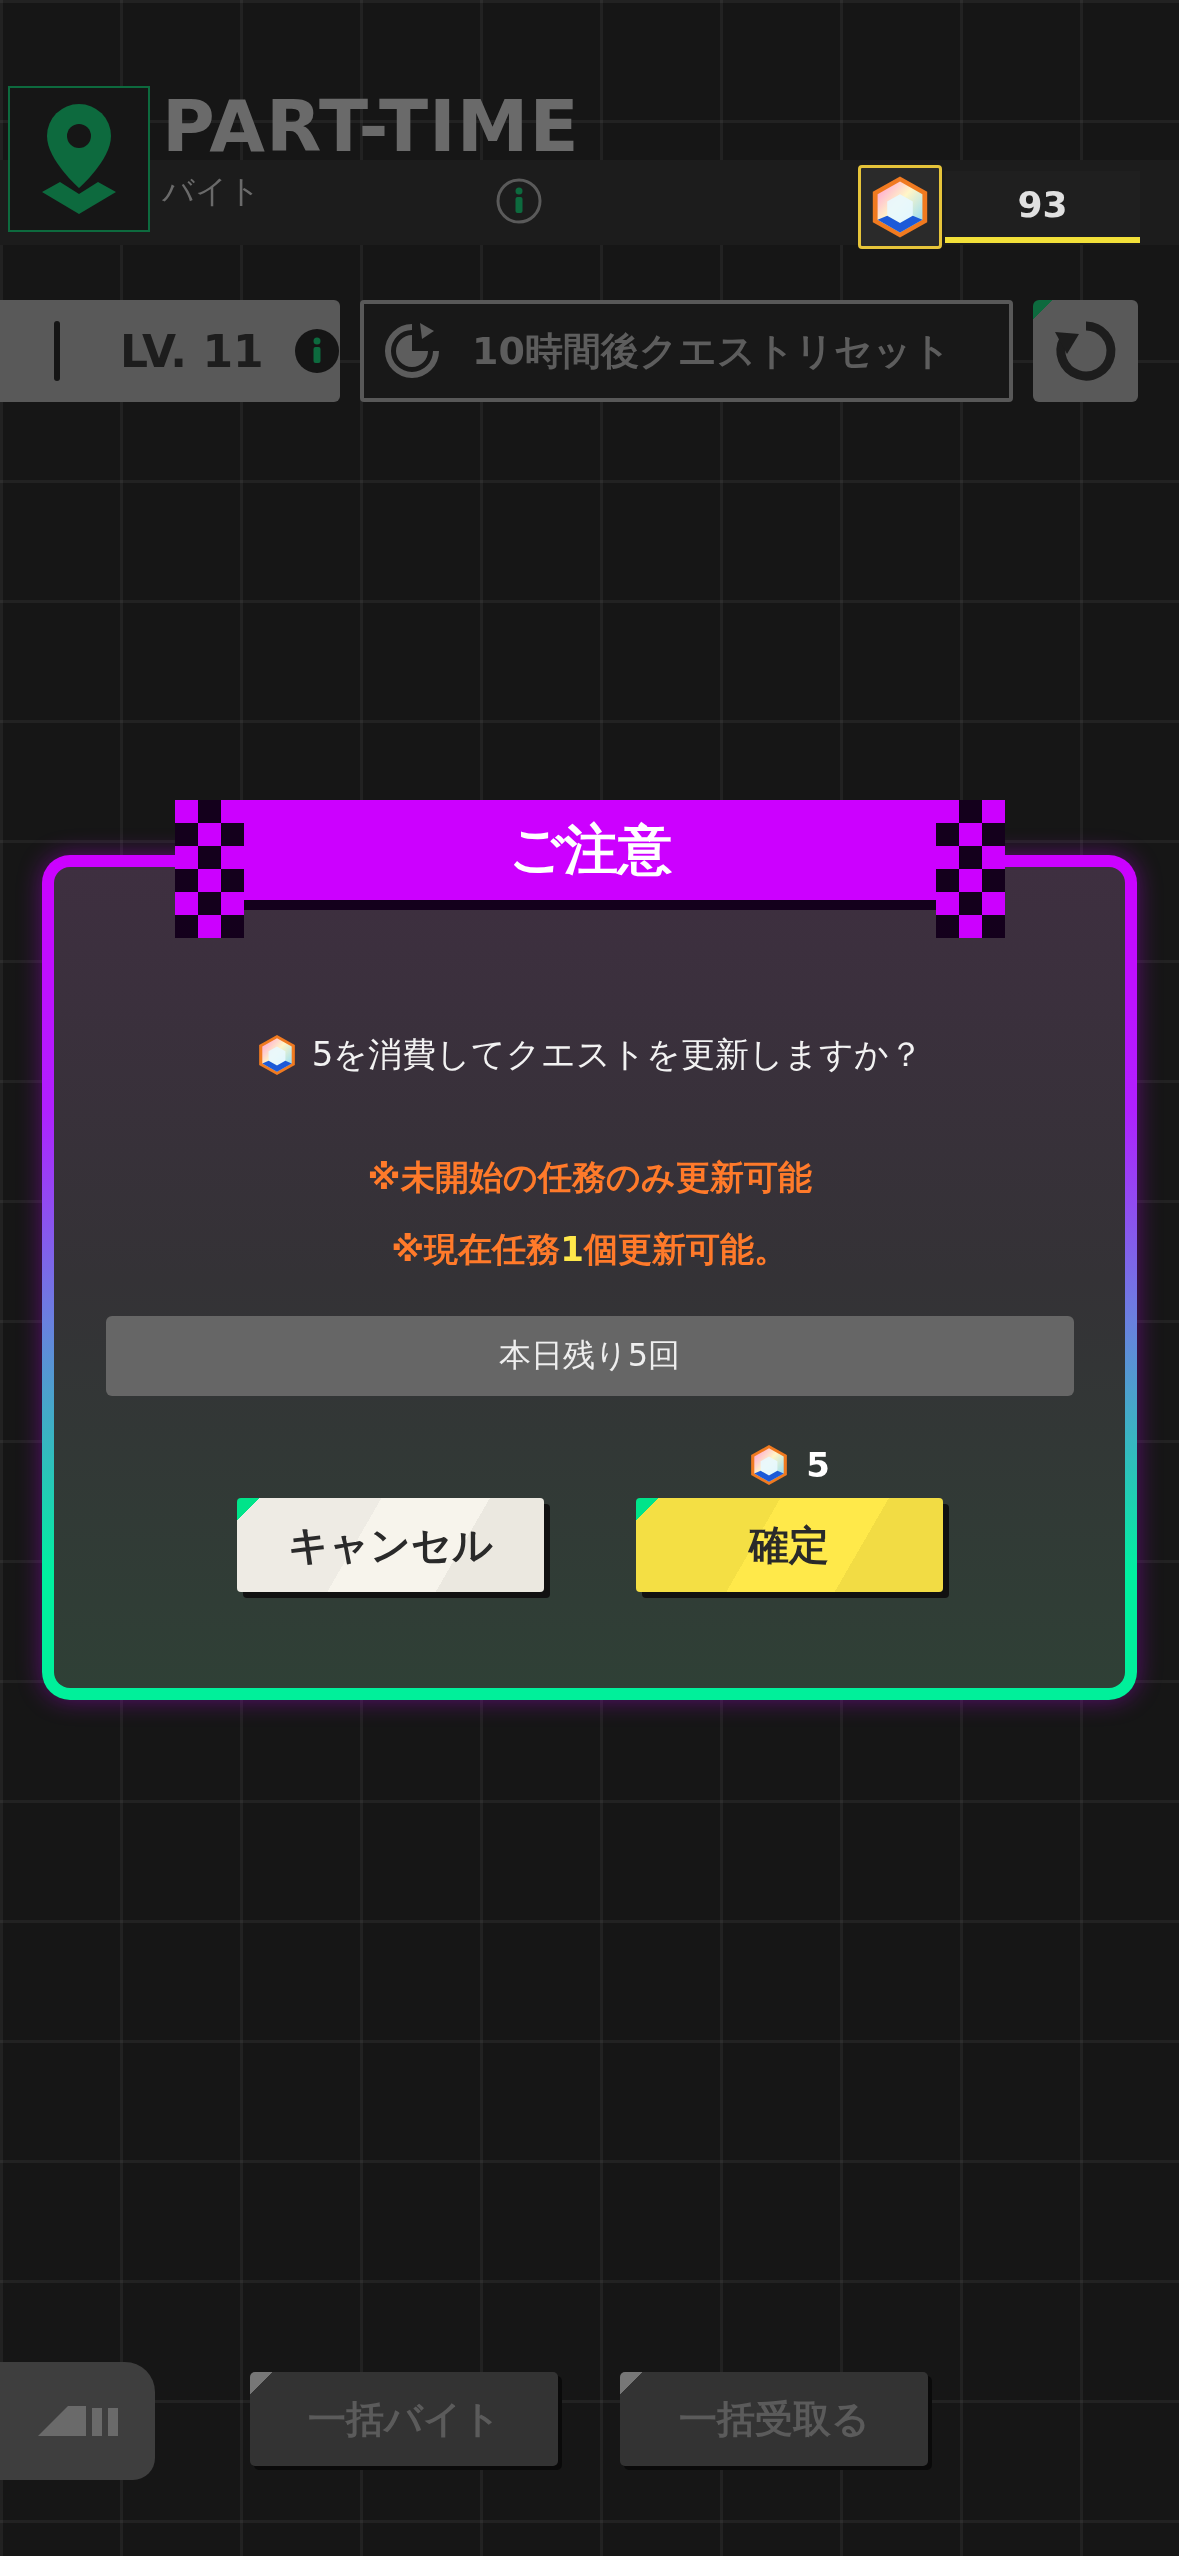  Describe the element at coordinates (589, 1249) in the screenshot. I see `dialog-note: ※現在任務1個更新可能。` at that location.